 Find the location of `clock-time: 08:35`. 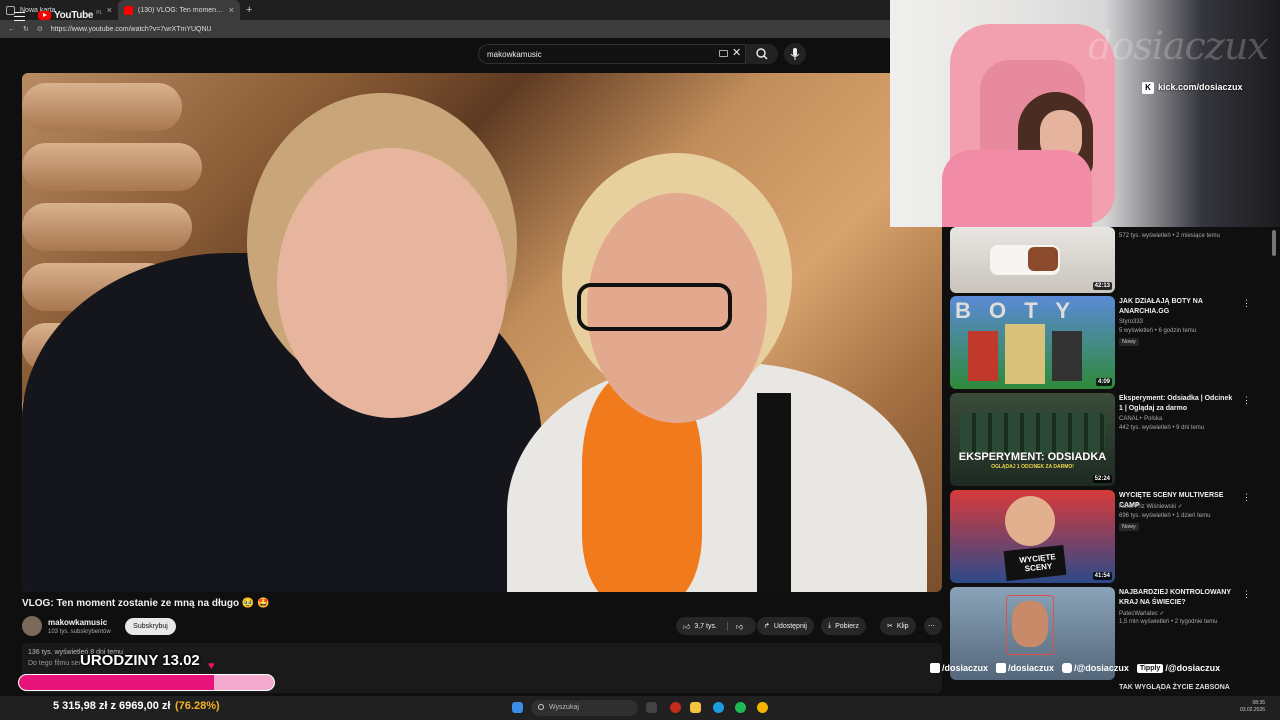

clock-time: 08:35 is located at coordinates (1259, 703).